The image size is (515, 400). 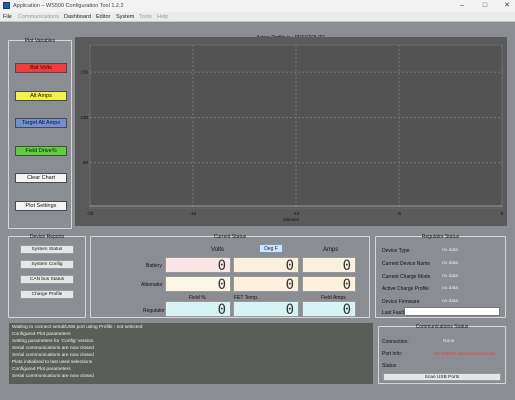 What do you see at coordinates (462, 6) in the screenshot?
I see `minimize-icon: –` at bounding box center [462, 6].